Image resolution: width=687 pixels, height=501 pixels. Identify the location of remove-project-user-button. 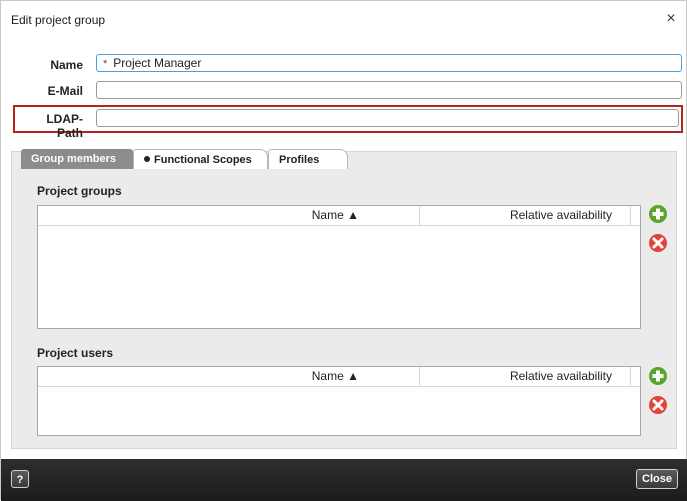
(658, 405).